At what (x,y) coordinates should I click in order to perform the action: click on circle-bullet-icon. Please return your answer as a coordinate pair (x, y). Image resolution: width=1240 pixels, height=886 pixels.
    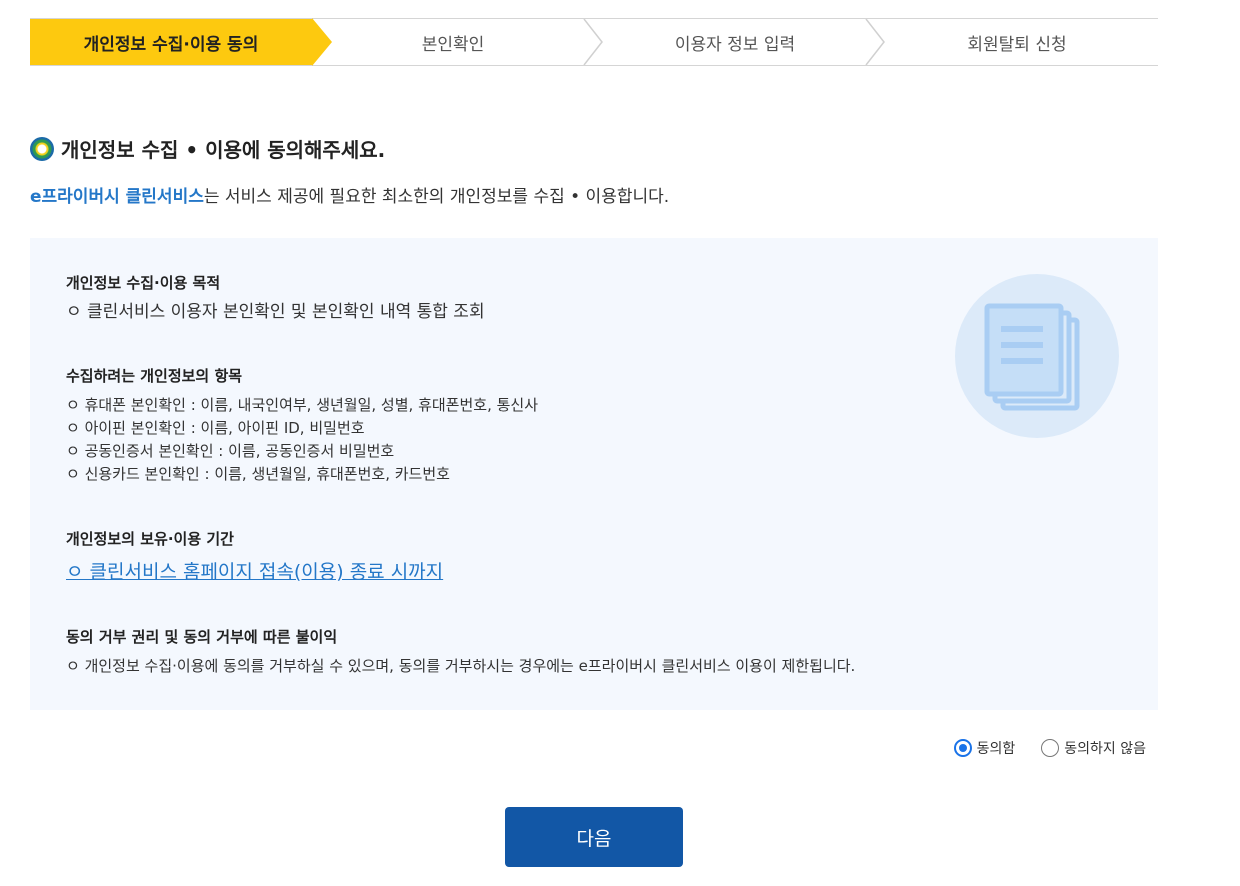
    Looking at the image, I should click on (42, 148).